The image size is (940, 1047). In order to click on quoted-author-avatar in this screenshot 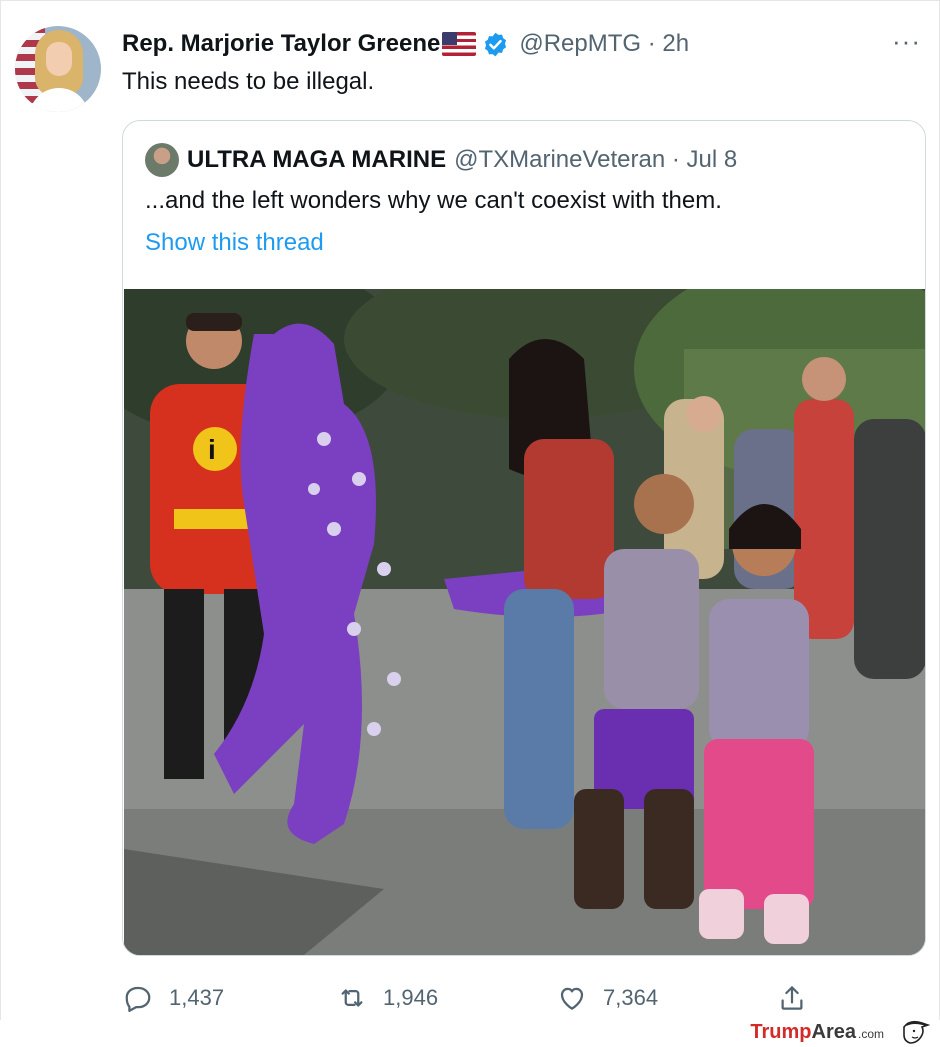, I will do `click(162, 160)`.